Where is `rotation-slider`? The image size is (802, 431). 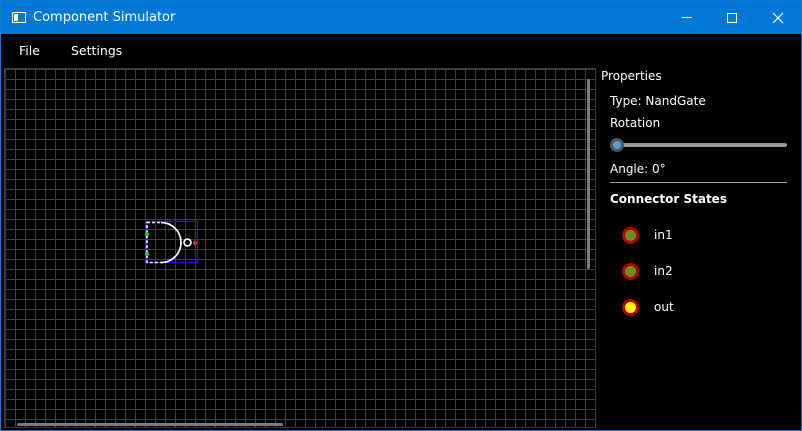
rotation-slider is located at coordinates (698, 145).